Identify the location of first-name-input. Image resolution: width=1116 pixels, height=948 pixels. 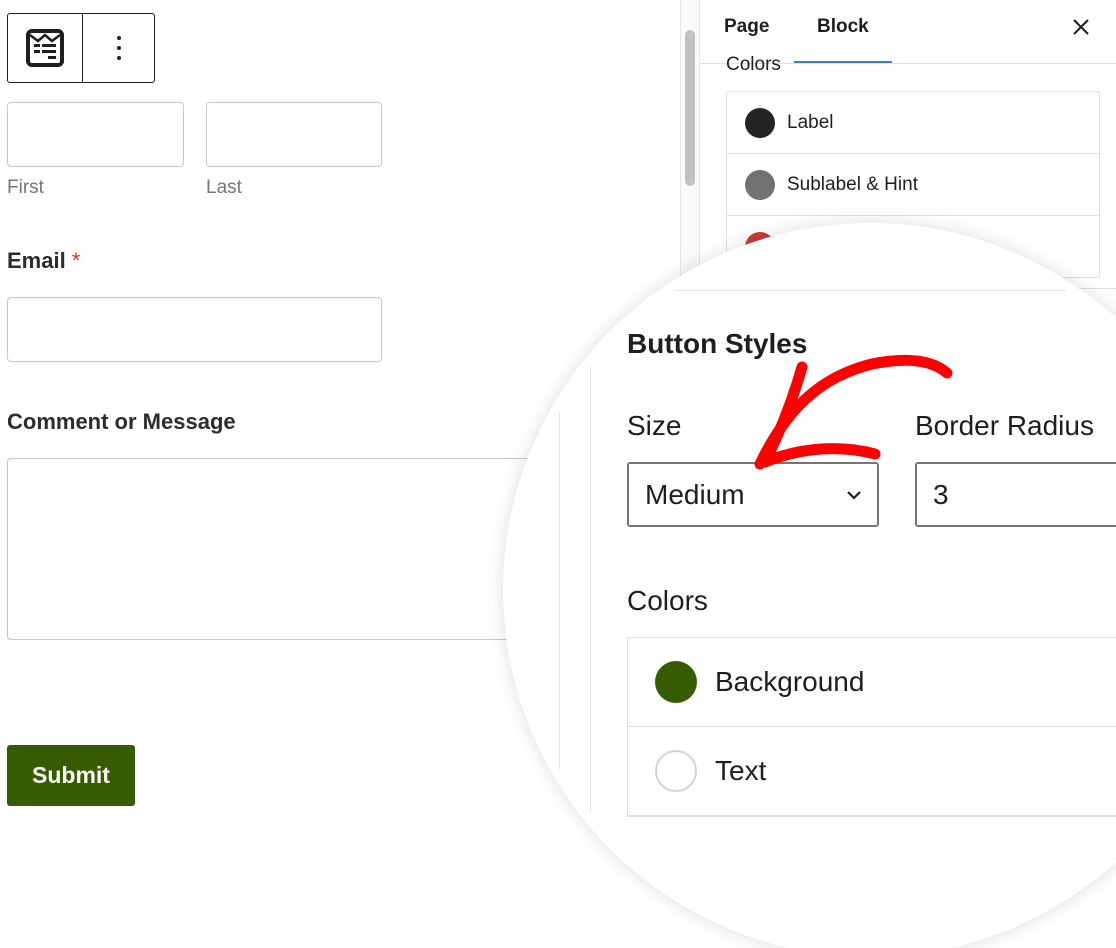
(95, 134).